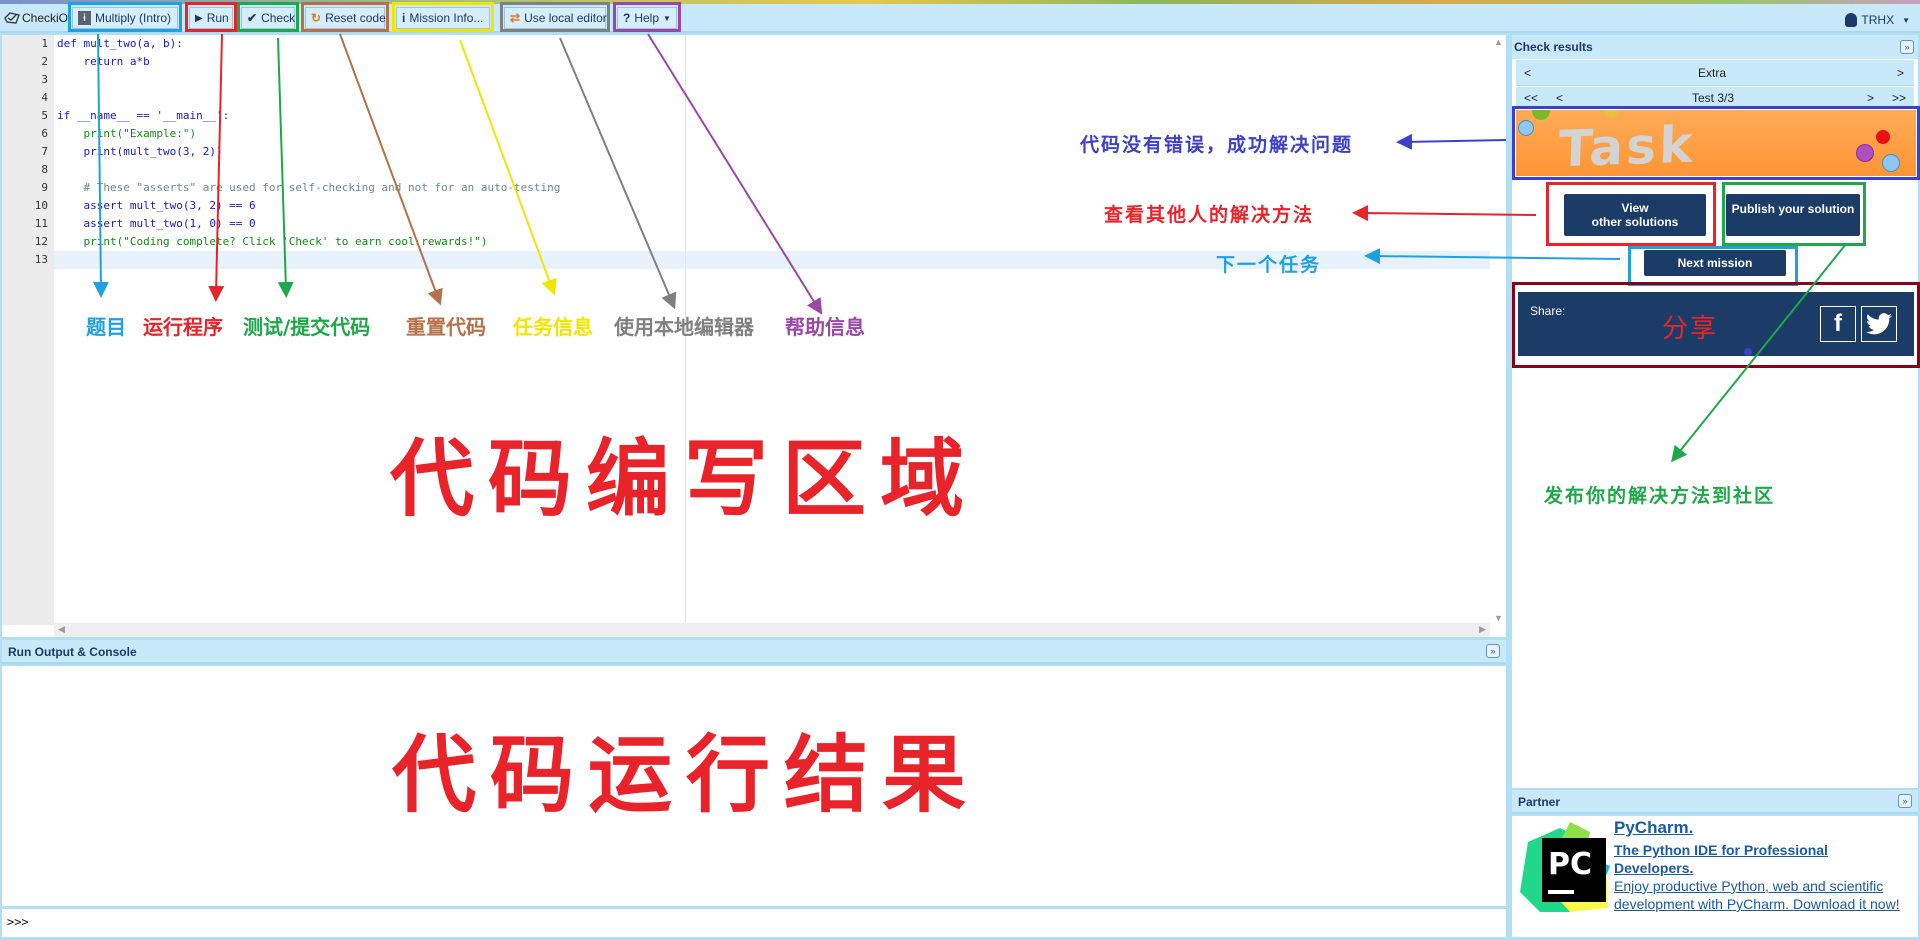 Image resolution: width=1920 pixels, height=939 pixels. What do you see at coordinates (139, 151) in the screenshot?
I see `code-line: print(mult_two(3, 2))` at bounding box center [139, 151].